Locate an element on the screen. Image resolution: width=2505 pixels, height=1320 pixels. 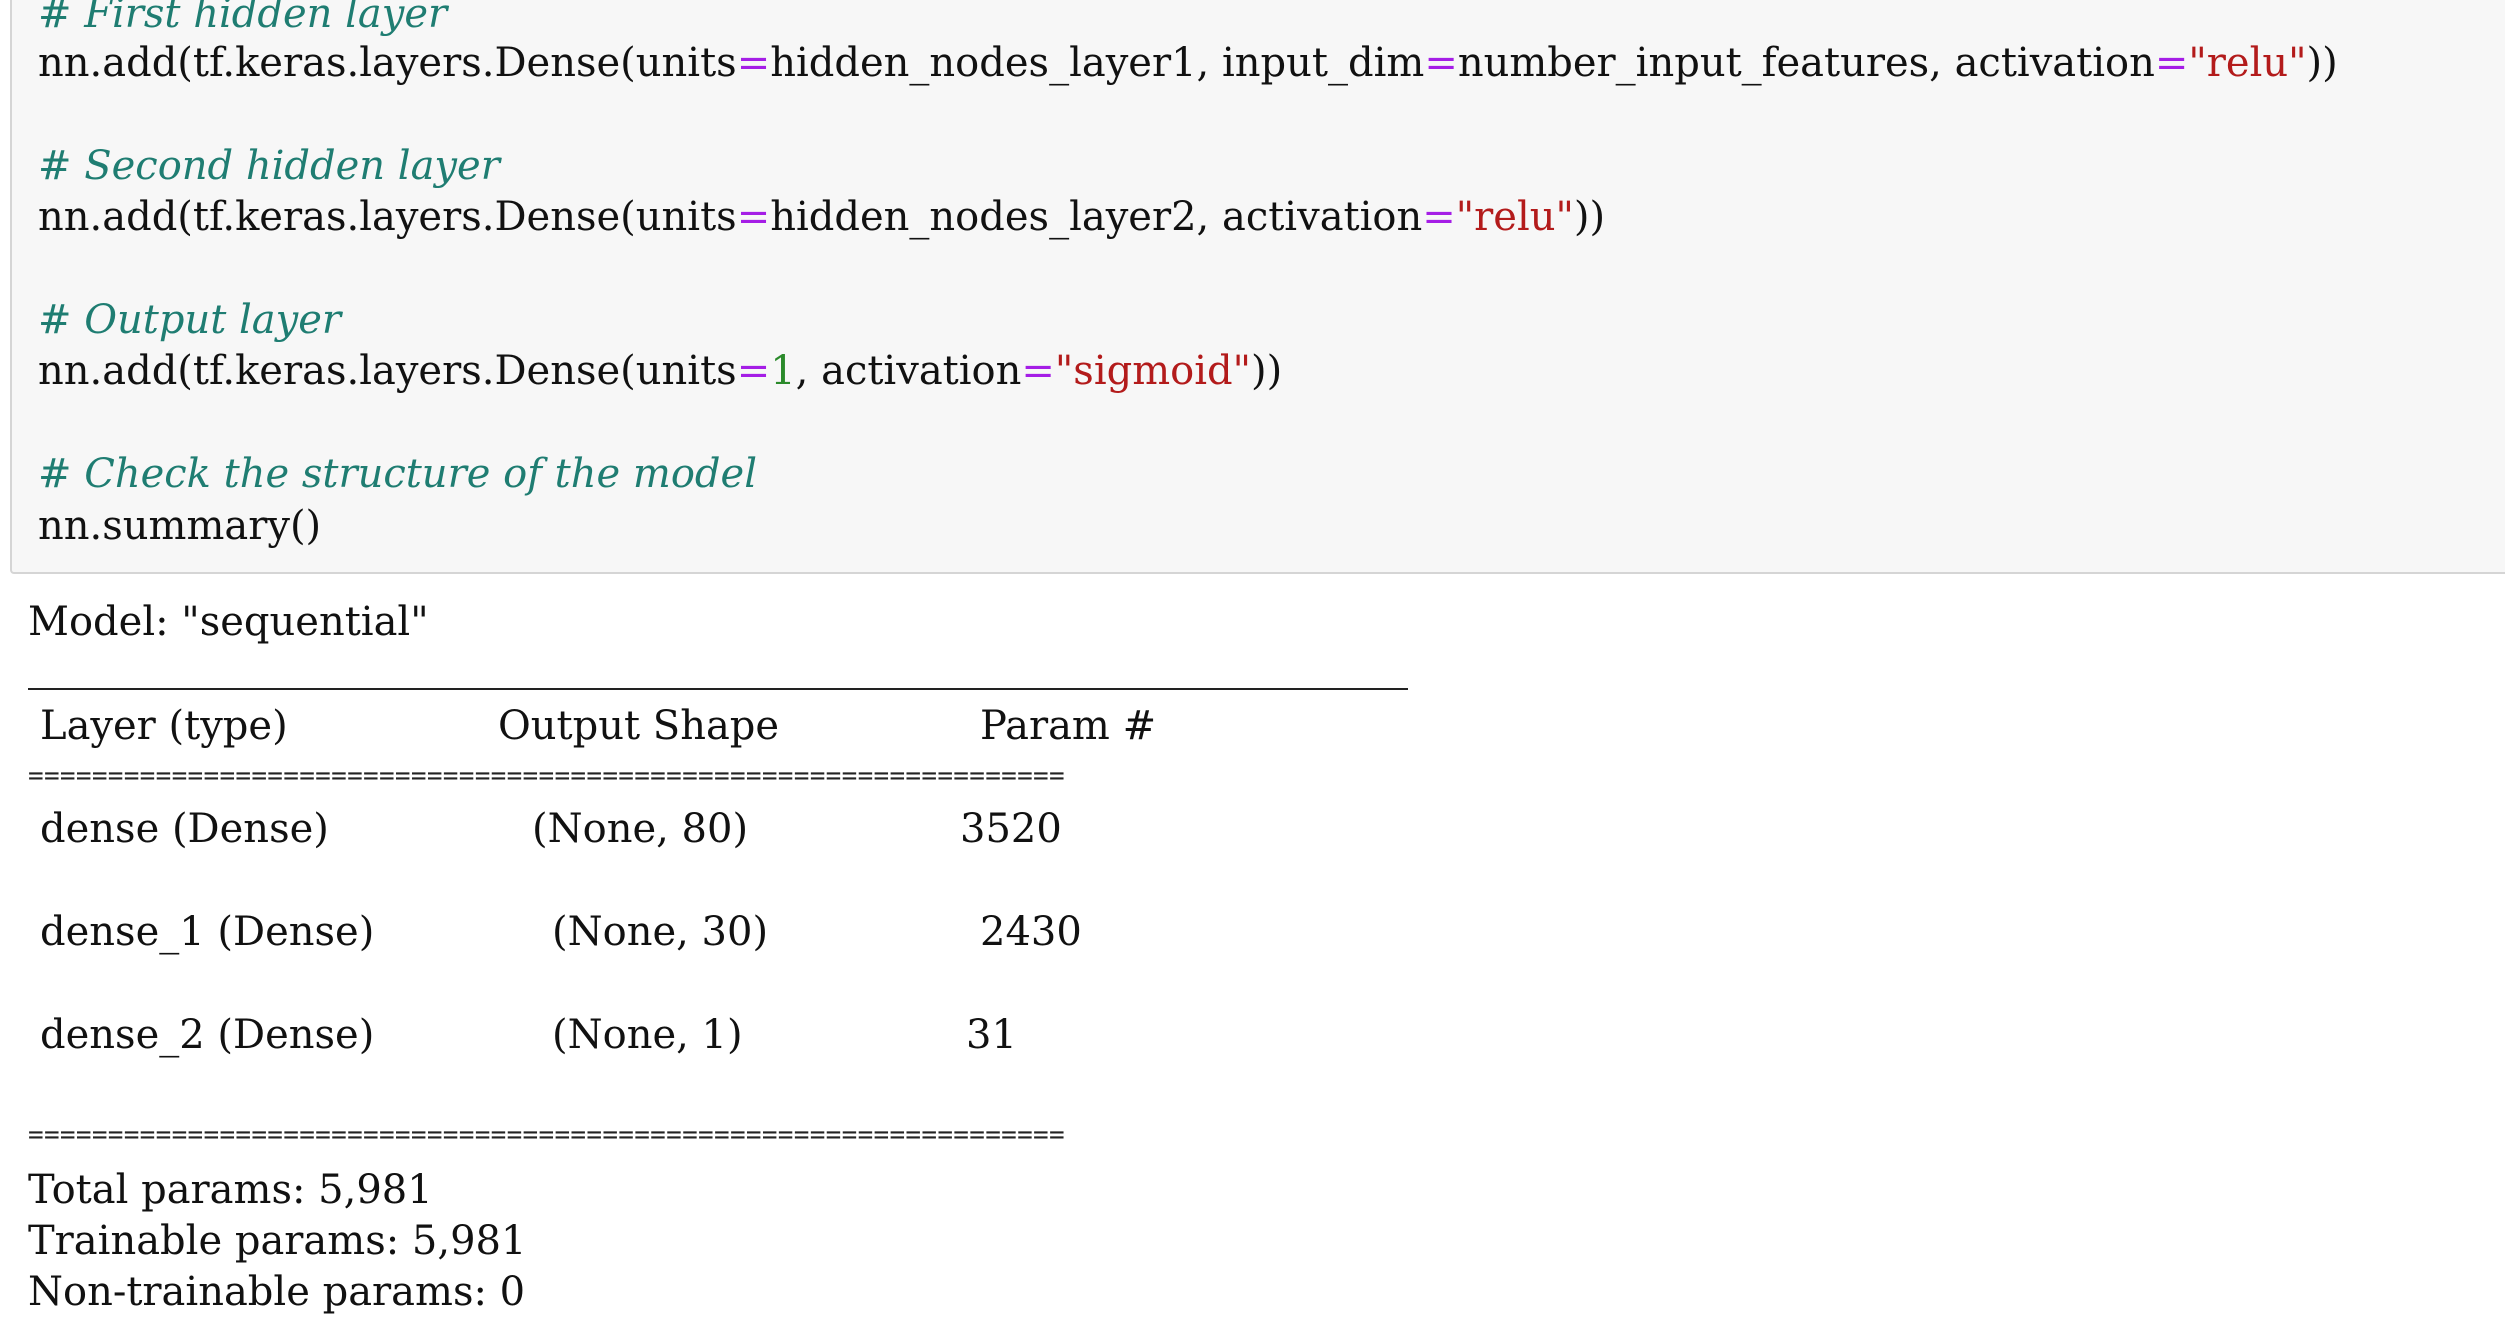
total-params: Total params: 5,981 is located at coordinates (230, 1190).